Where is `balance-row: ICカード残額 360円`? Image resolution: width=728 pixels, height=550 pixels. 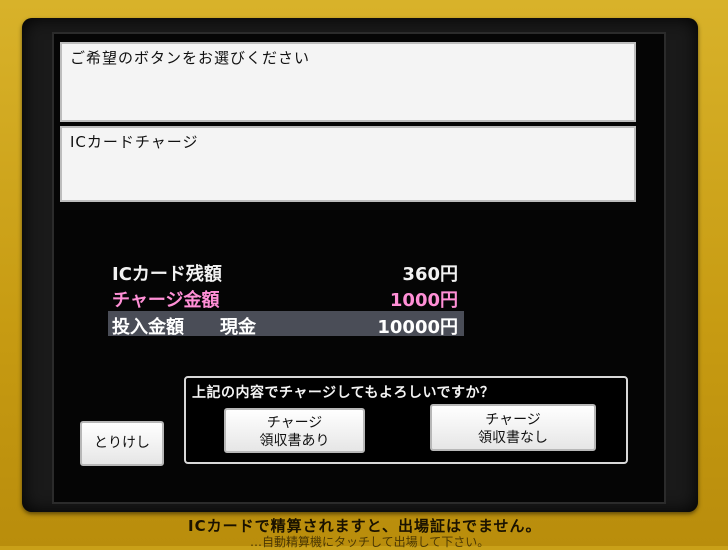
balance-row: ICカード残額 360円 is located at coordinates (286, 272).